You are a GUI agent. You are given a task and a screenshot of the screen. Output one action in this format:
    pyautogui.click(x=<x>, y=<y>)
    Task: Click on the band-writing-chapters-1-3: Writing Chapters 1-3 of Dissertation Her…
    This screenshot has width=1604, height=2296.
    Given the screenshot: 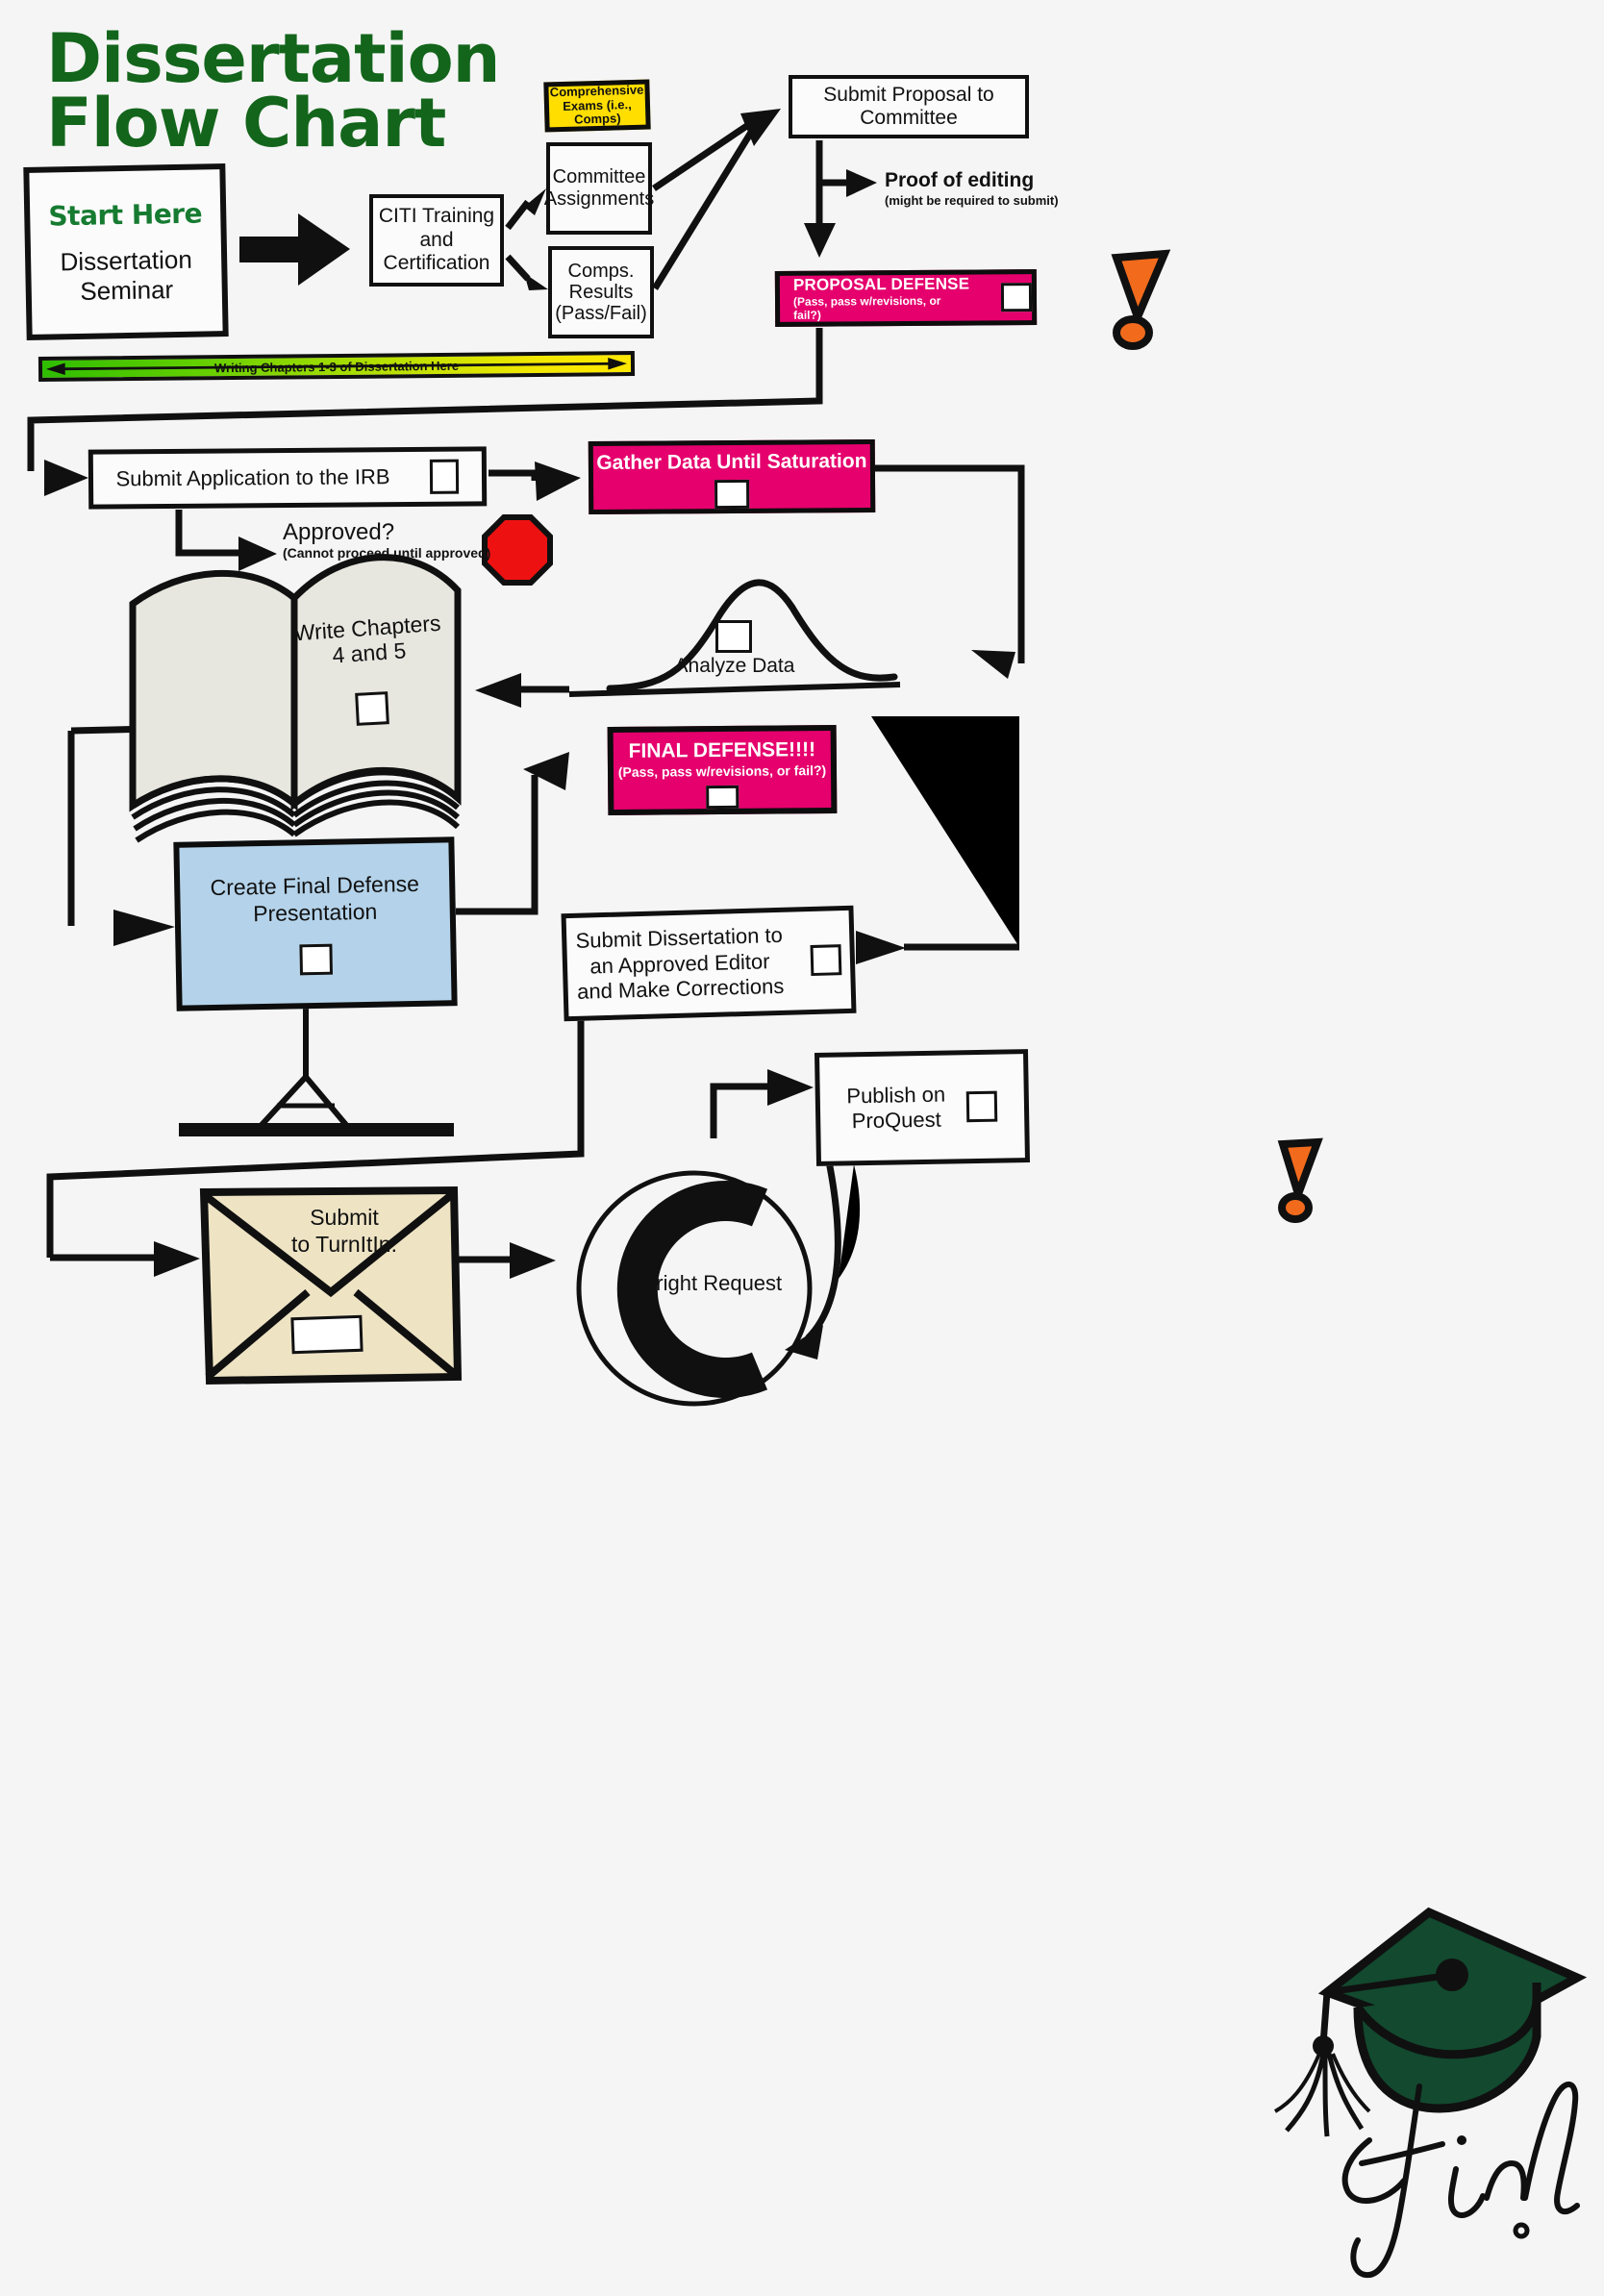 What is the action you would take?
    pyautogui.click(x=337, y=366)
    